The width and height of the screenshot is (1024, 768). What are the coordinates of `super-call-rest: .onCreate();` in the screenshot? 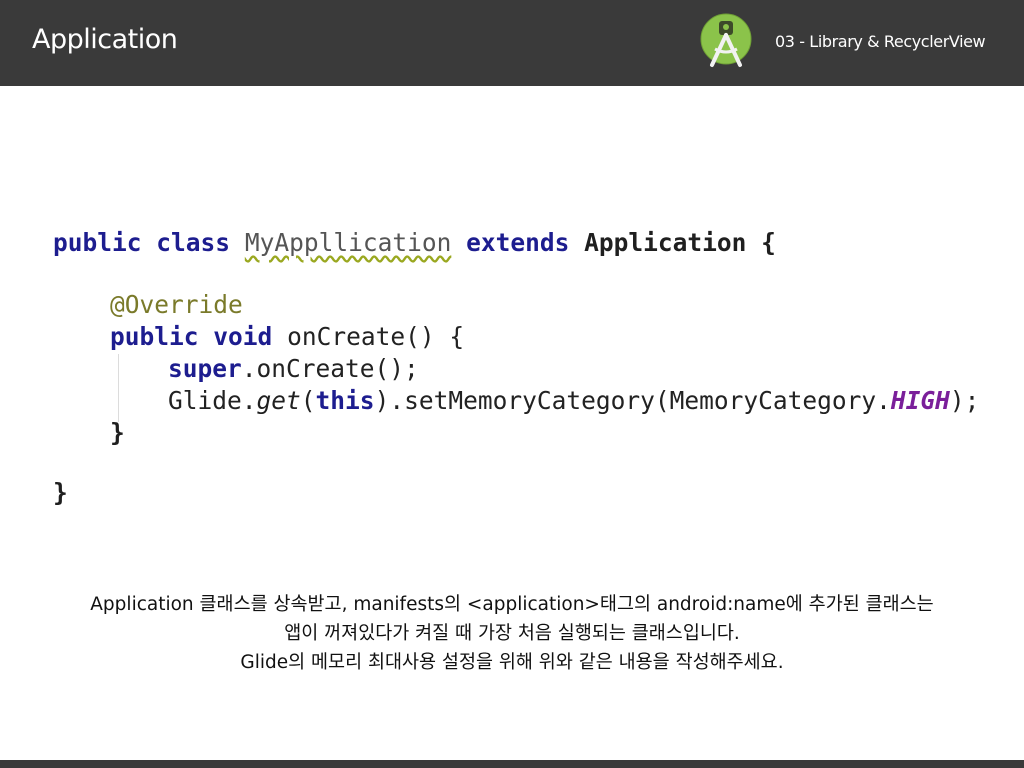 It's located at (330, 368).